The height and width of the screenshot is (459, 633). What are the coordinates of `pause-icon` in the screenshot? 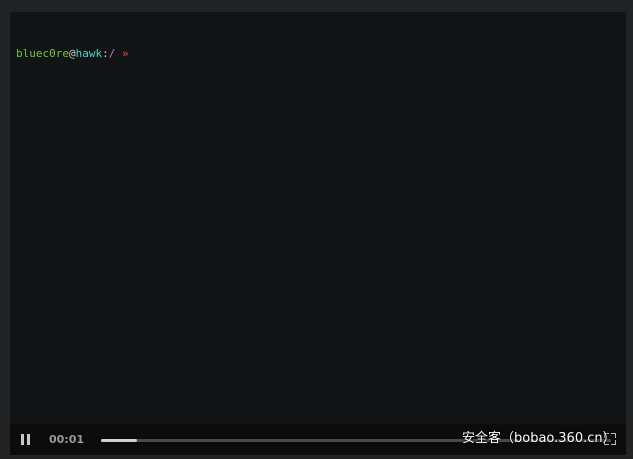 It's located at (22, 439).